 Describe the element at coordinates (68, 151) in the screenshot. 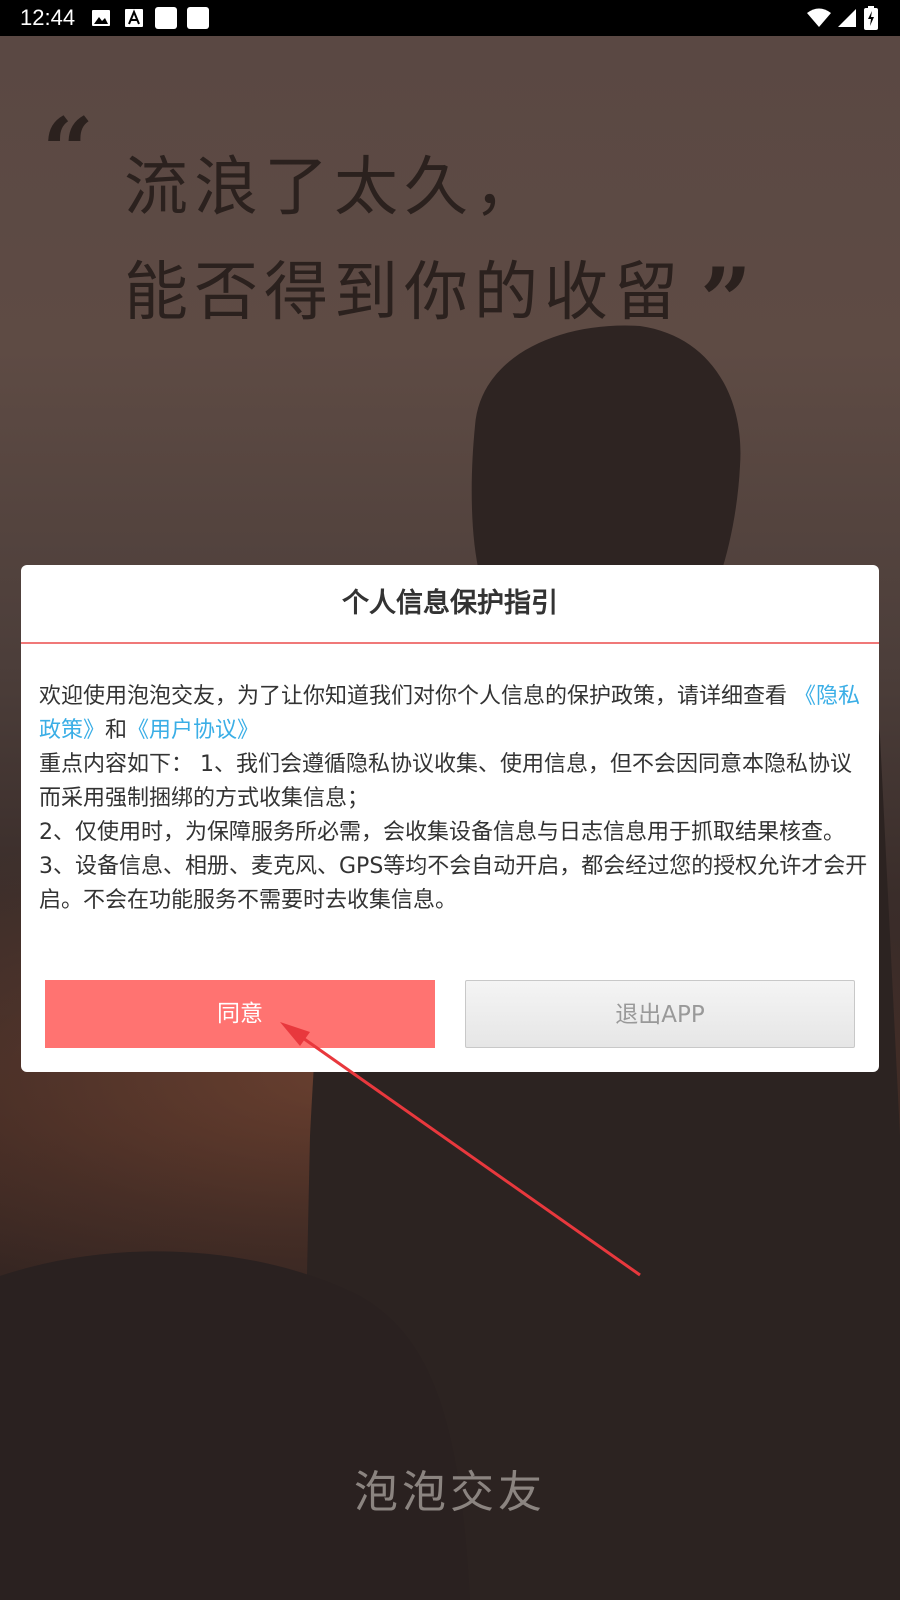

I see `quote-open-mark: “` at that location.